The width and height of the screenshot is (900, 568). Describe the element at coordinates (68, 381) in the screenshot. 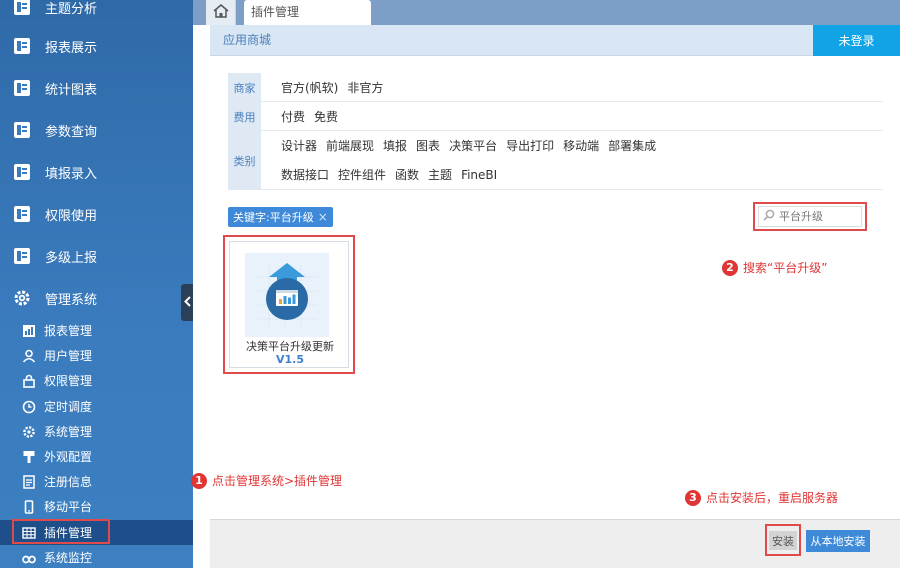

I see `sidebar-item-label: 权限管理` at that location.